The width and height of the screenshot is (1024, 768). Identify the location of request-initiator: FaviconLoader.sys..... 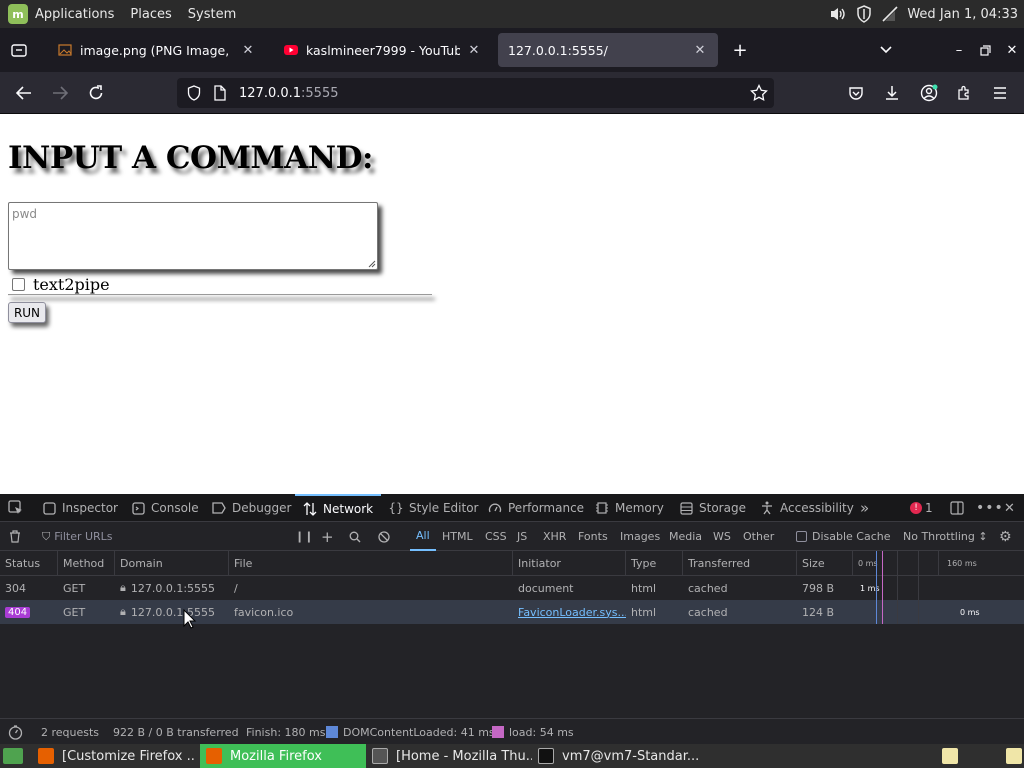
(569, 612).